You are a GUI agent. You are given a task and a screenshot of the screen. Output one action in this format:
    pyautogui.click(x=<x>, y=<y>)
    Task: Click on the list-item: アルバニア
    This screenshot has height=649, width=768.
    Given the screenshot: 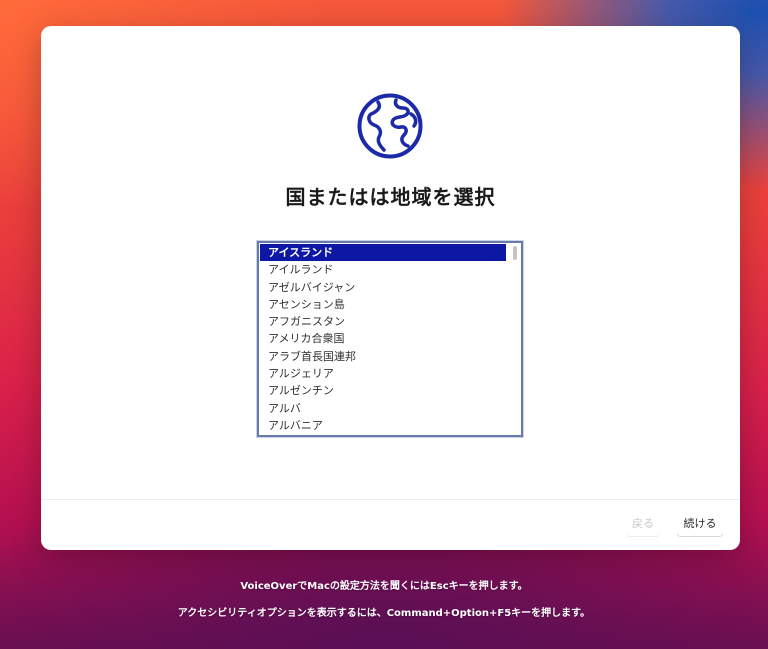 What is the action you would take?
    pyautogui.click(x=383, y=425)
    